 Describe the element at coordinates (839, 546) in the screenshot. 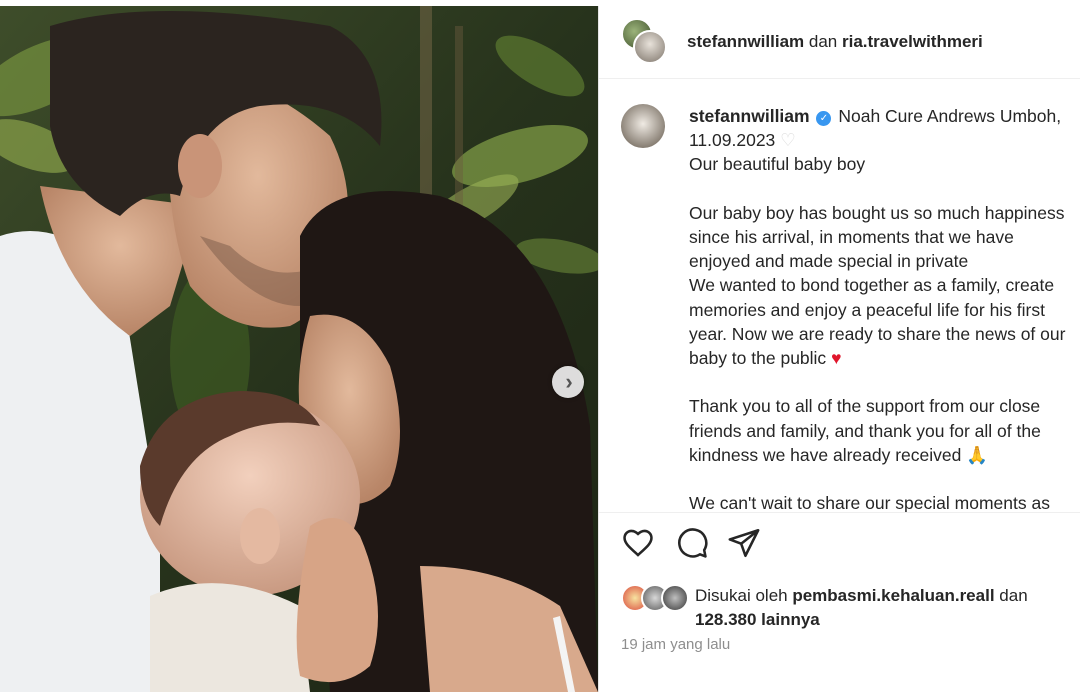

I see `action-bar` at that location.